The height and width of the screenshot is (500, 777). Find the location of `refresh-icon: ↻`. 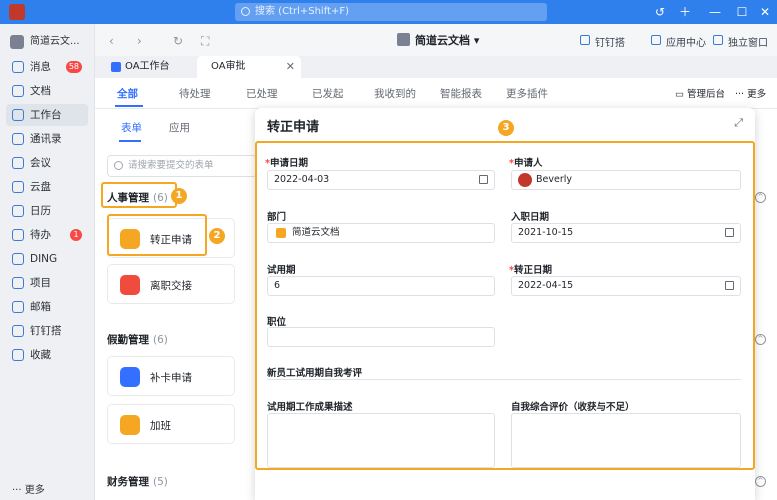

refresh-icon: ↻ is located at coordinates (178, 41).